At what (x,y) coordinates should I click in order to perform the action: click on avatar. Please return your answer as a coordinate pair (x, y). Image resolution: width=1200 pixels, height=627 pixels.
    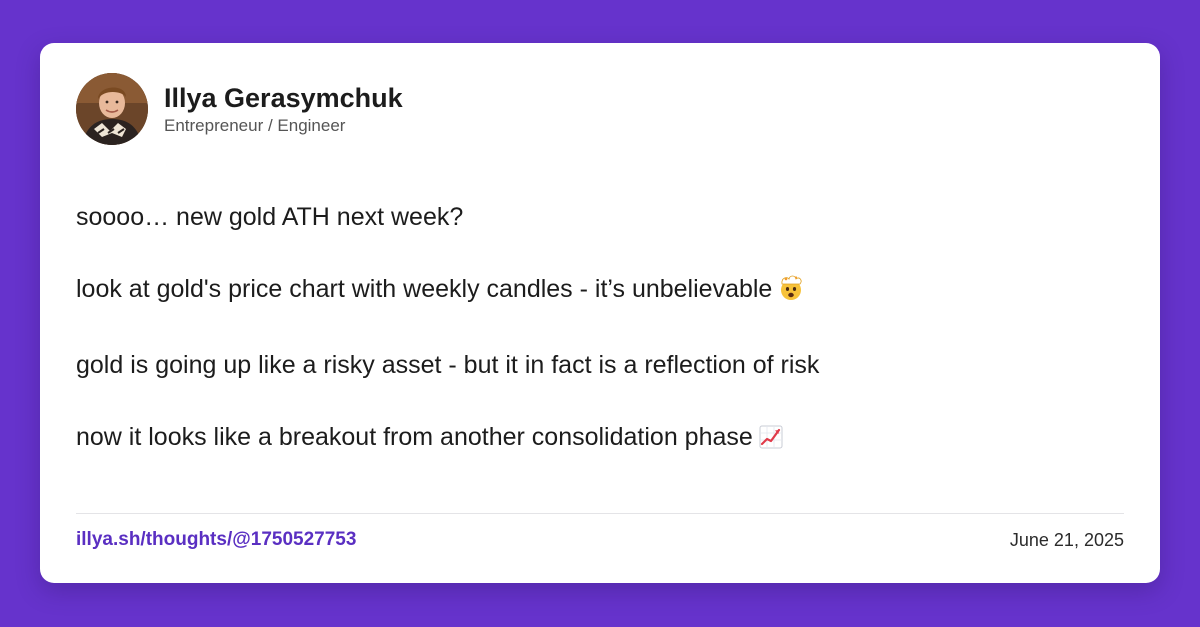
    Looking at the image, I should click on (112, 109).